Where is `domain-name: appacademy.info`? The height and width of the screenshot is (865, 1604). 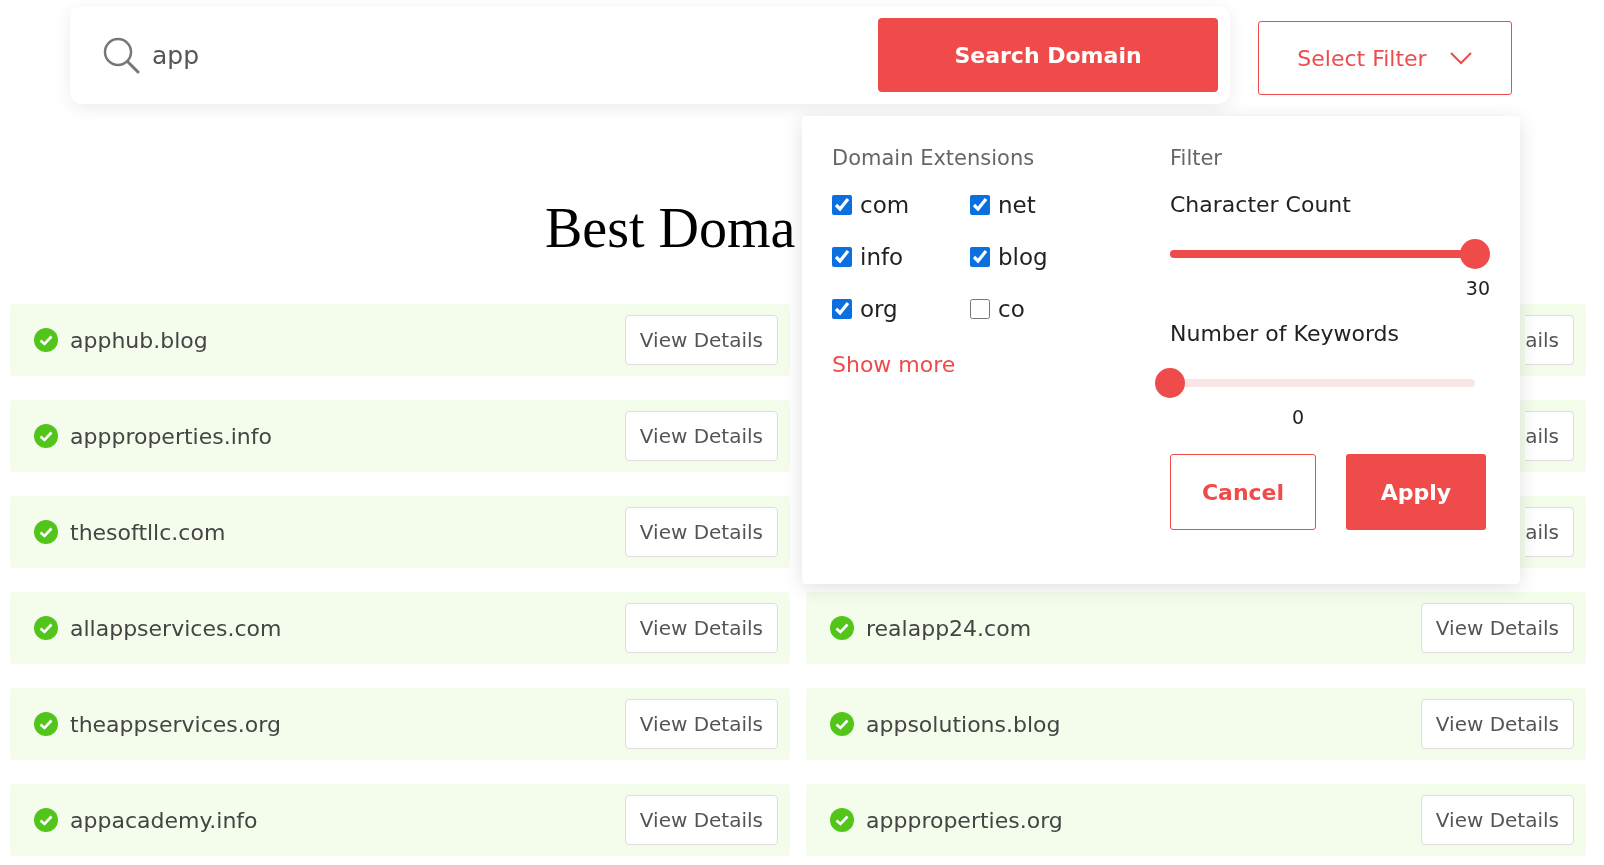 domain-name: appacademy.info is located at coordinates (164, 820).